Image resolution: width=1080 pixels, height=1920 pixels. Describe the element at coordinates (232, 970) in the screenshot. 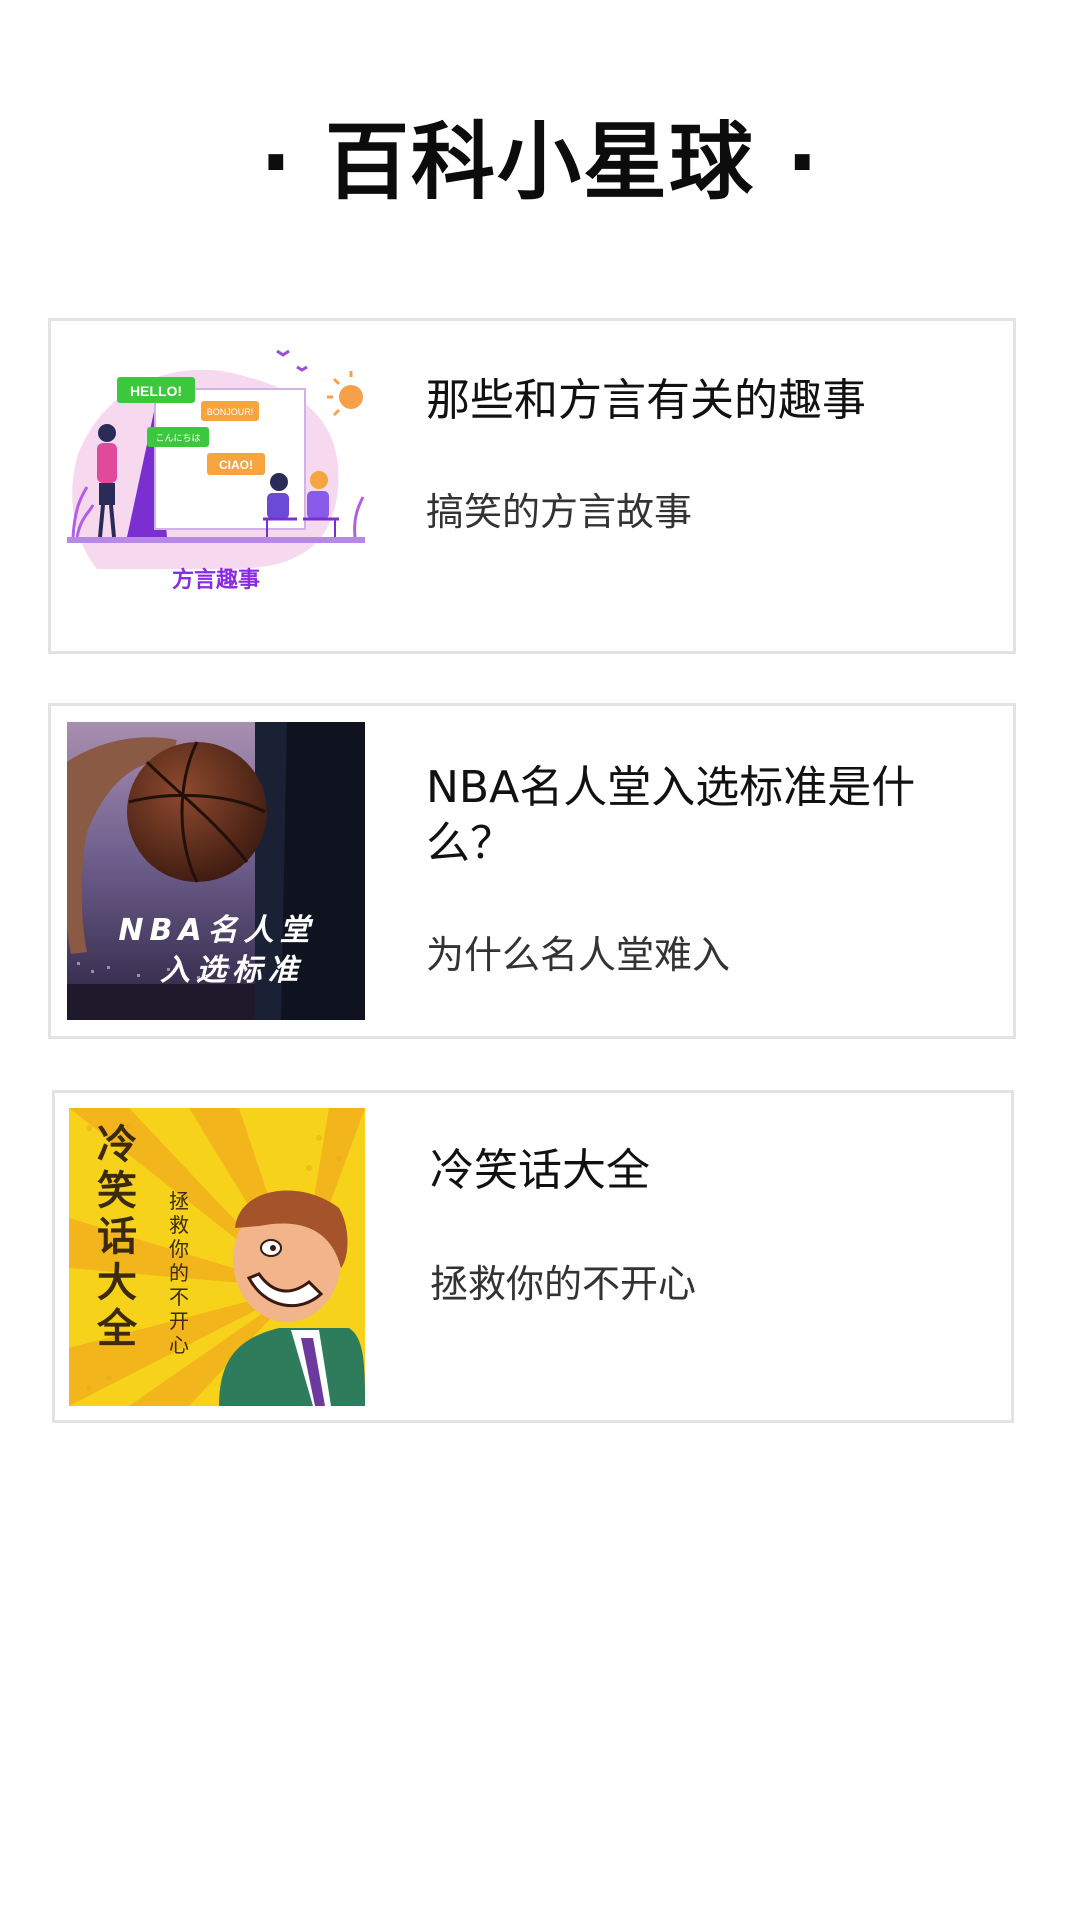

I see `nba-image-line2: 入选标准` at that location.